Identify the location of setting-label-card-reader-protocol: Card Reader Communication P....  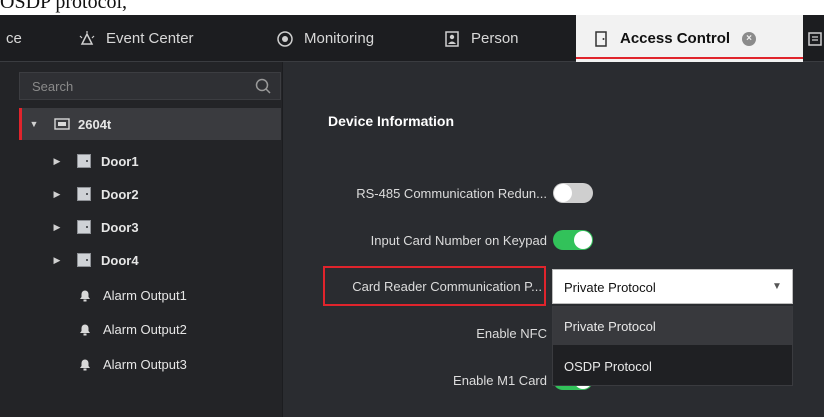
(447, 286).